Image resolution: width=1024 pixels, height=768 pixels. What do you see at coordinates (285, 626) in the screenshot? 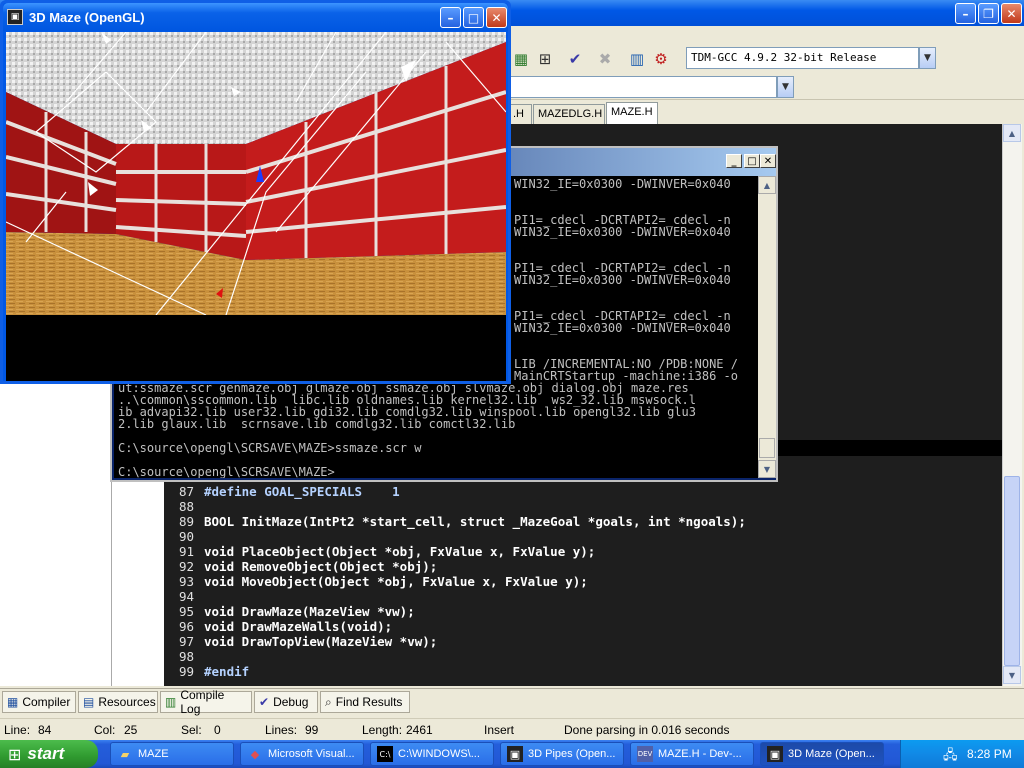
I see `code-line: 96 void DrawMazeWalls(void);` at bounding box center [285, 626].